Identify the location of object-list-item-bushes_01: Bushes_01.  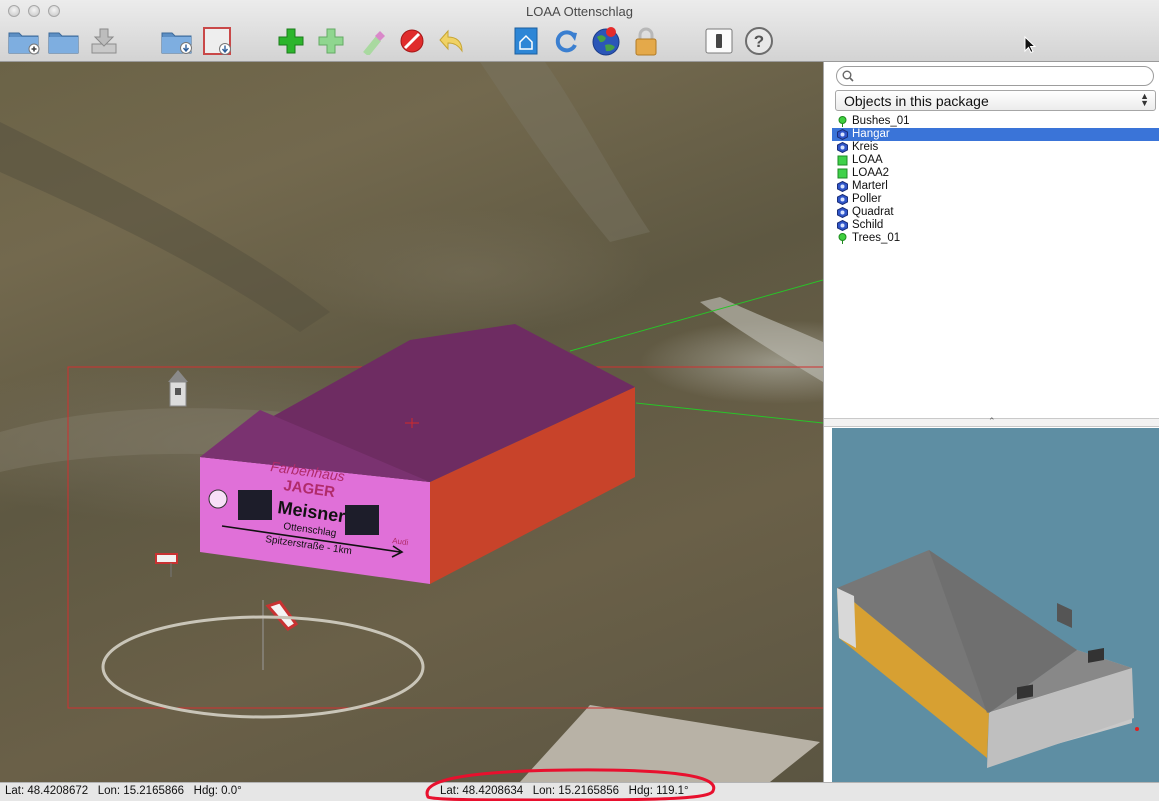
(995, 121).